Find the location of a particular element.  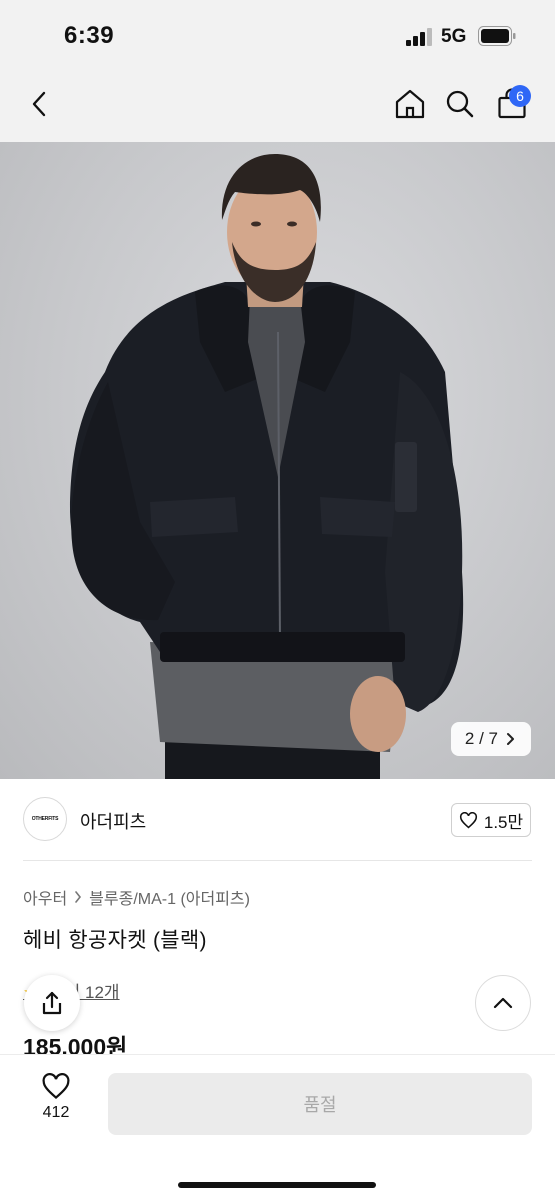

soldout-button: 품절 is located at coordinates (320, 1104).